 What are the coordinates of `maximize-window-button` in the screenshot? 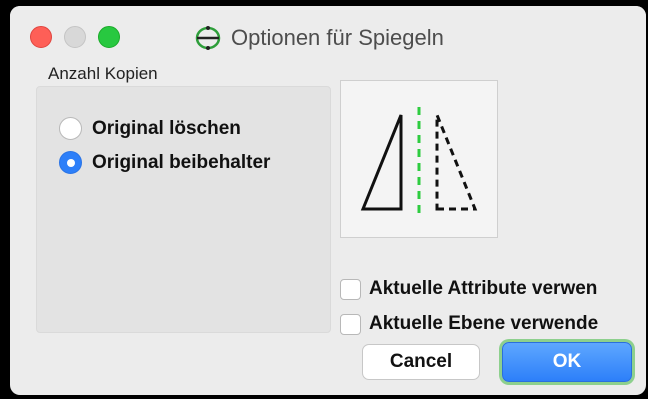 It's located at (109, 37).